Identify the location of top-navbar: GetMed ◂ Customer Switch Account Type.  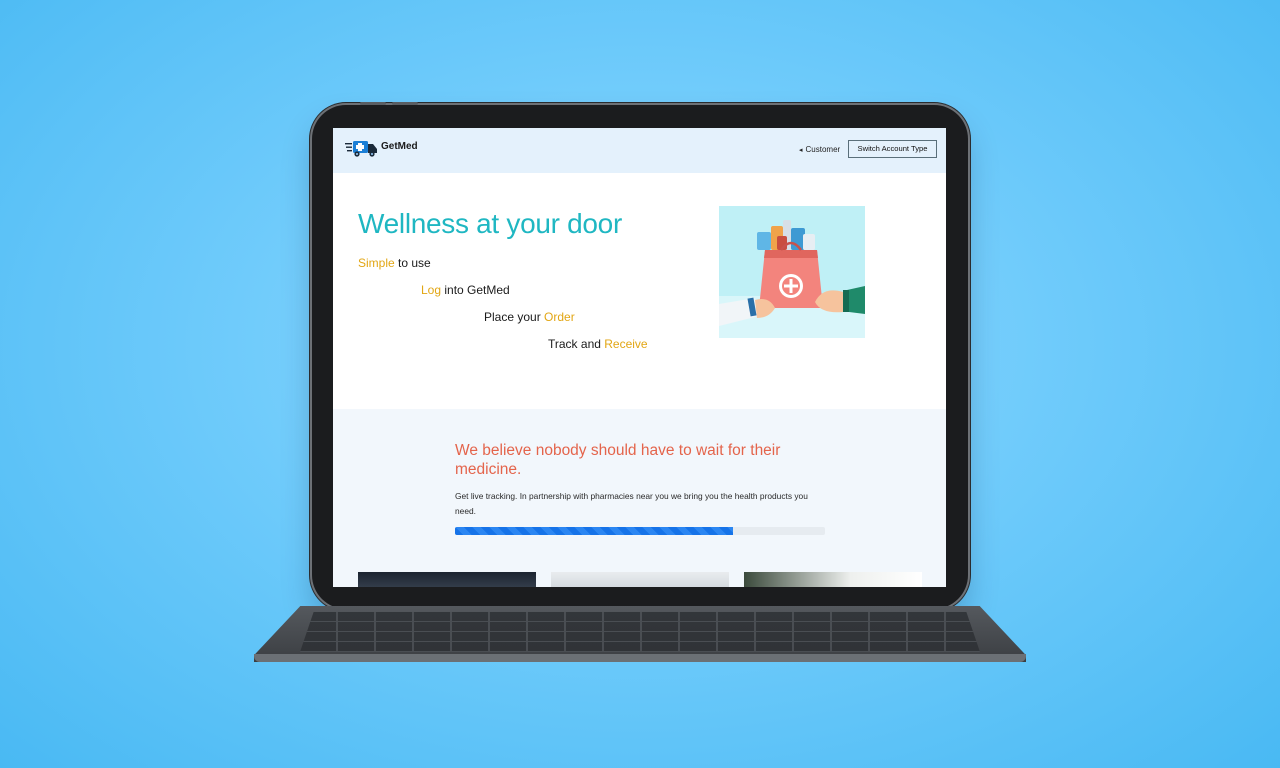
(639, 150).